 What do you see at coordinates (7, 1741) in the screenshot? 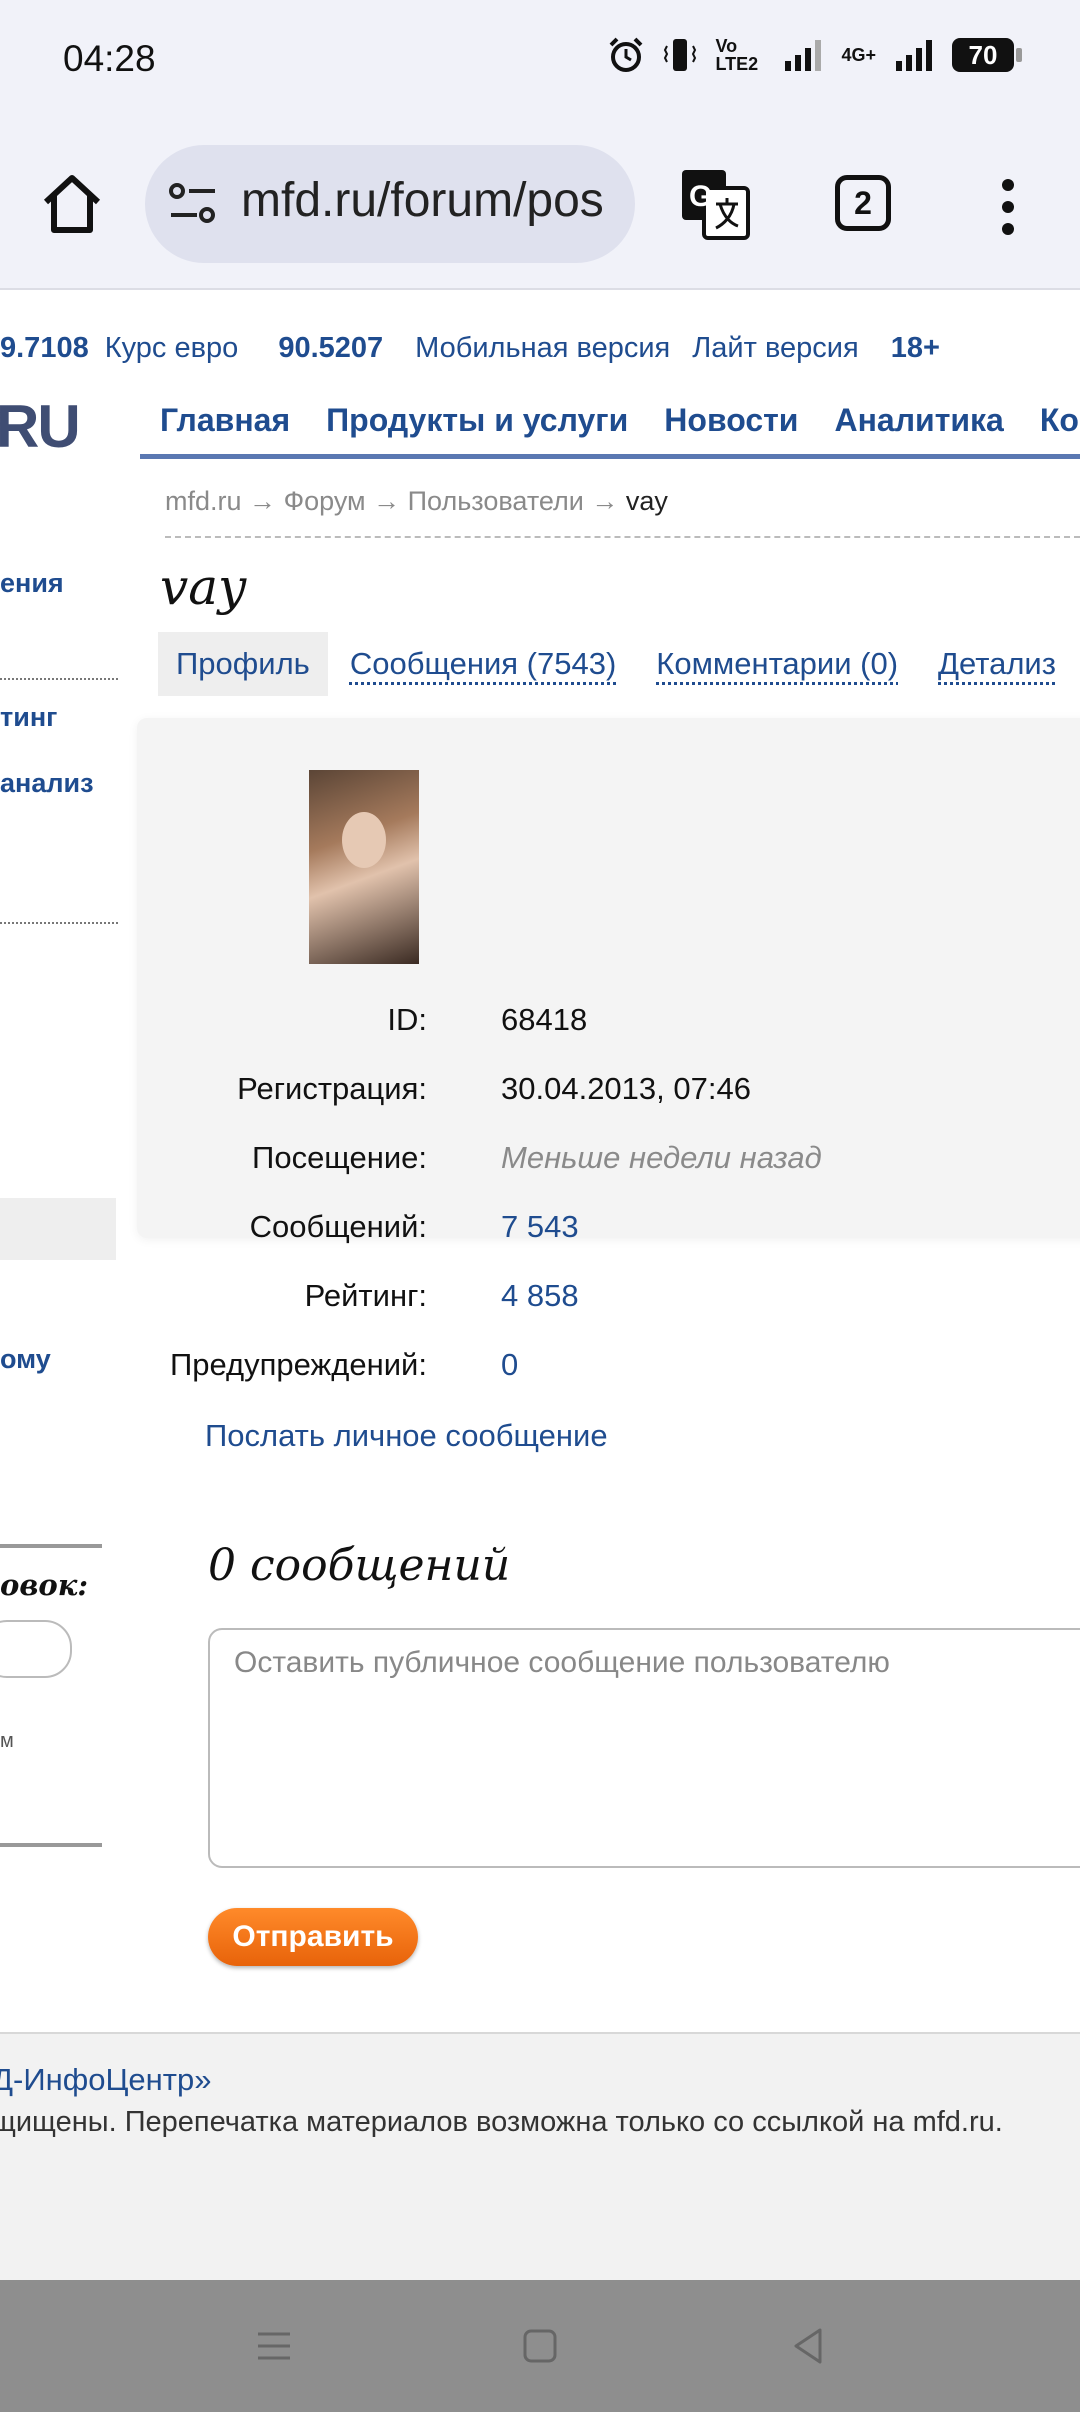
I see `sidebar-small-text: м` at bounding box center [7, 1741].